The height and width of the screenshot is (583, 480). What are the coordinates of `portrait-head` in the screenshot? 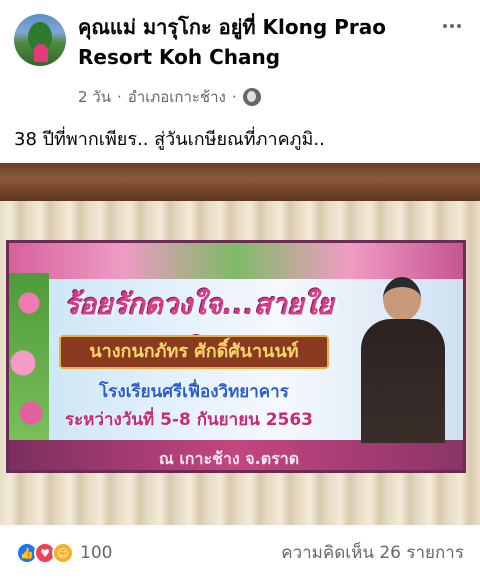 It's located at (402, 299).